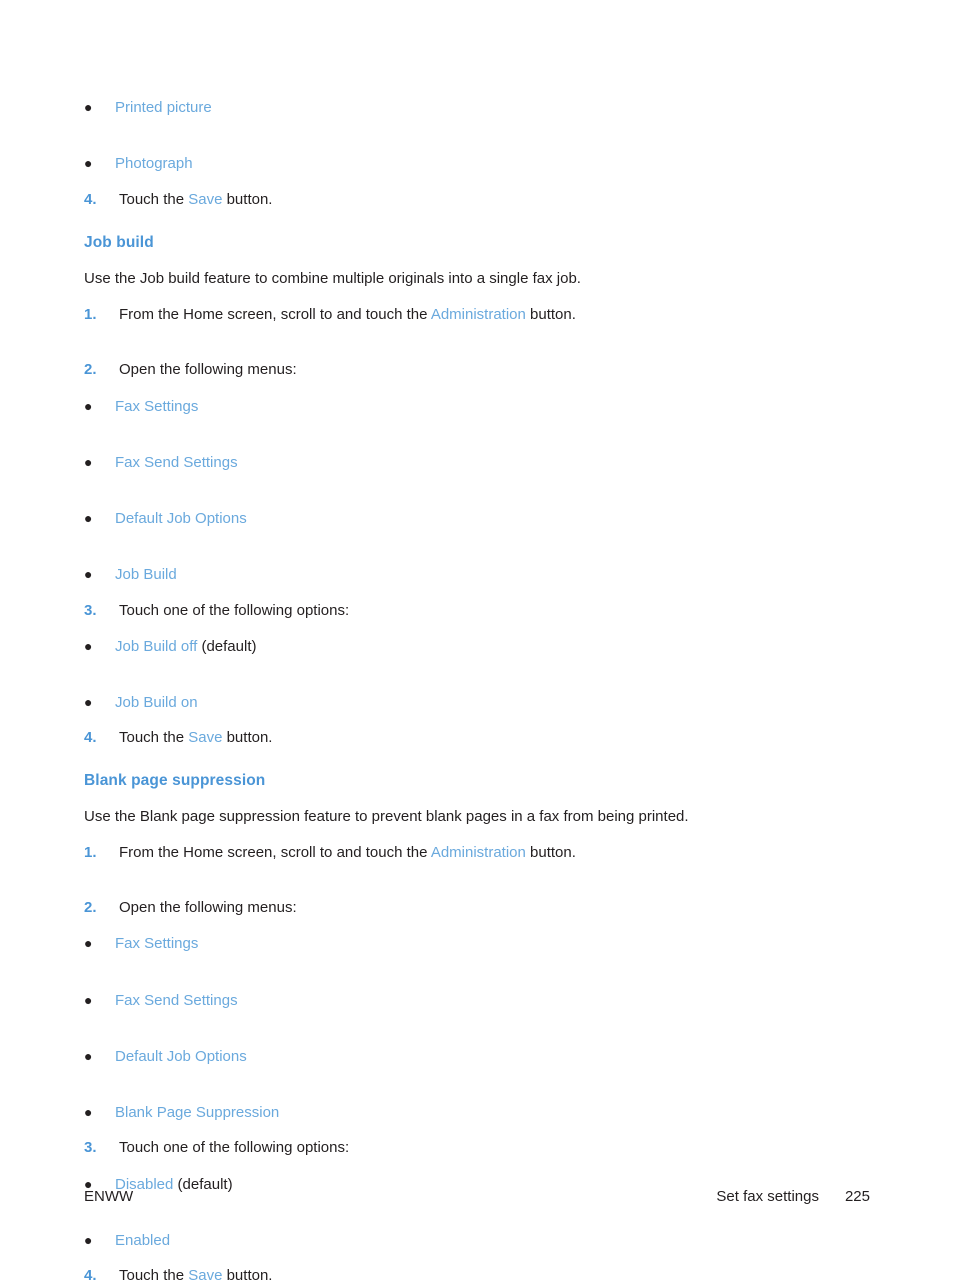 The height and width of the screenshot is (1286, 954). I want to click on footer-right-group: Set fax settings 225, so click(793, 1196).